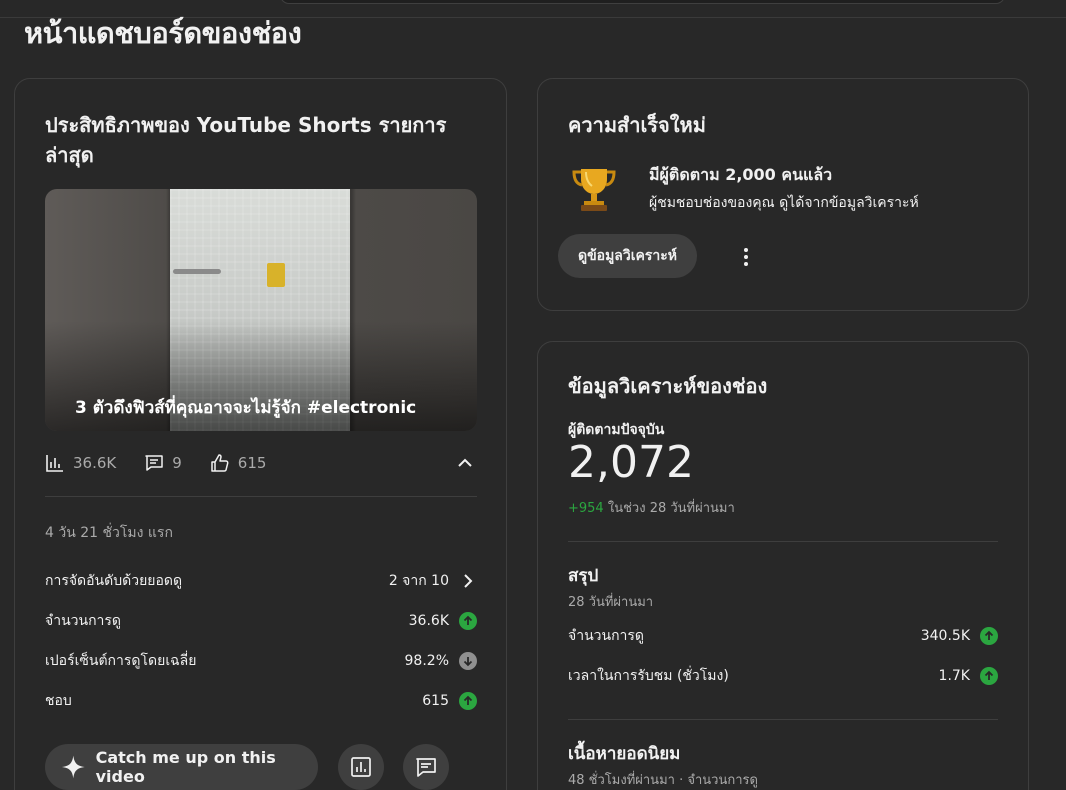  Describe the element at coordinates (276, 275) in the screenshot. I see `thumbnail-chip` at that location.